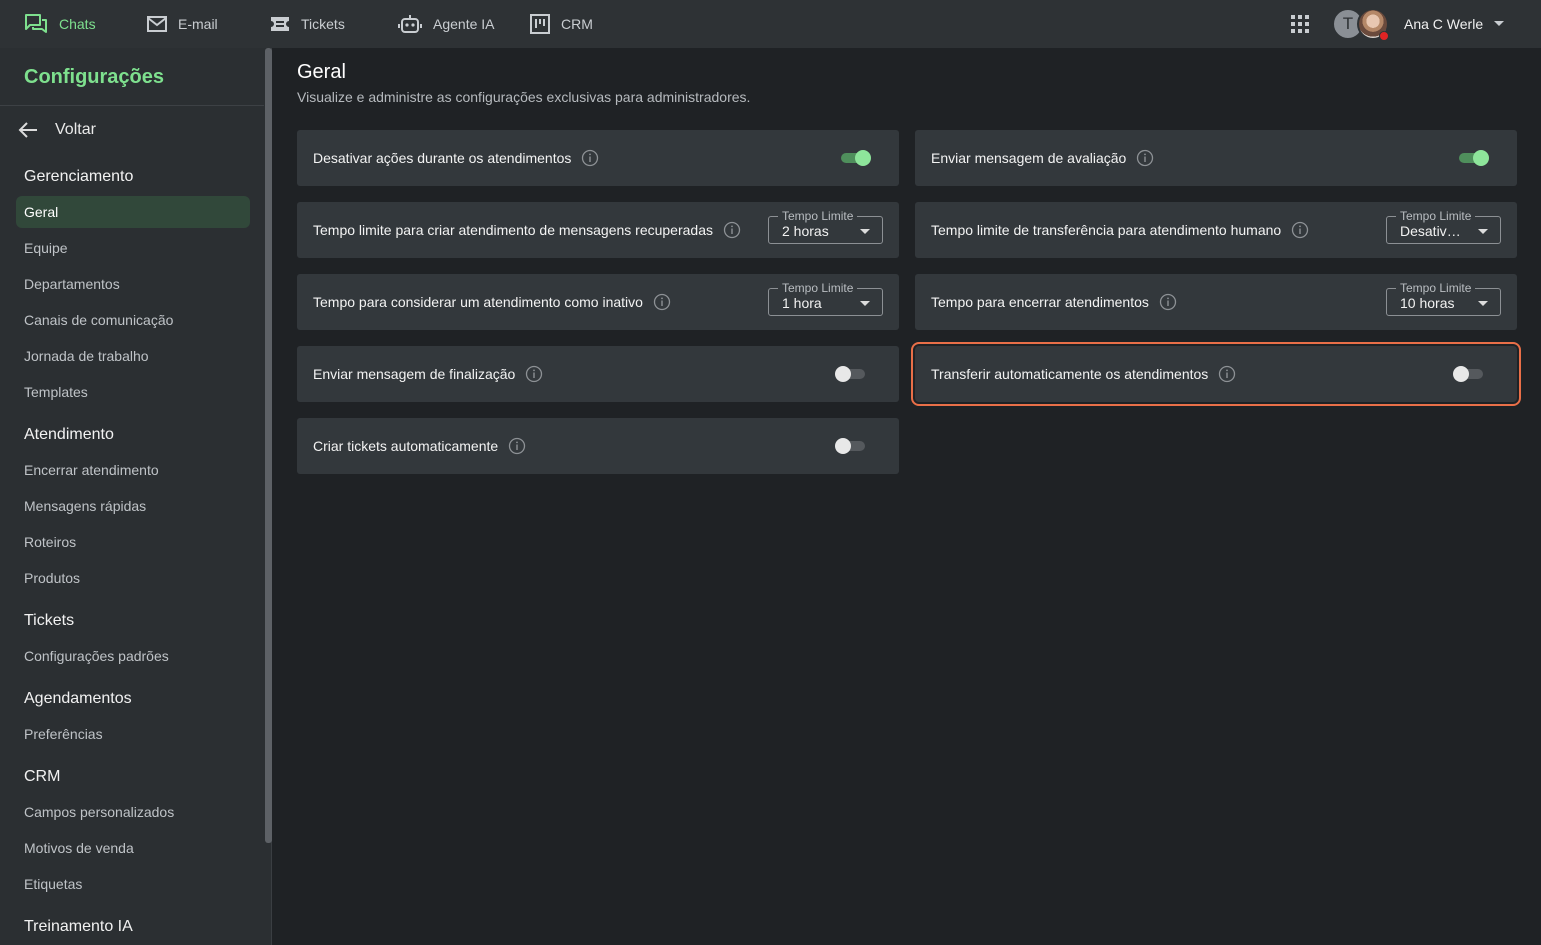 This screenshot has height=945, width=1541. Describe the element at coordinates (321, 72) in the screenshot. I see `page-title: Geral` at that location.